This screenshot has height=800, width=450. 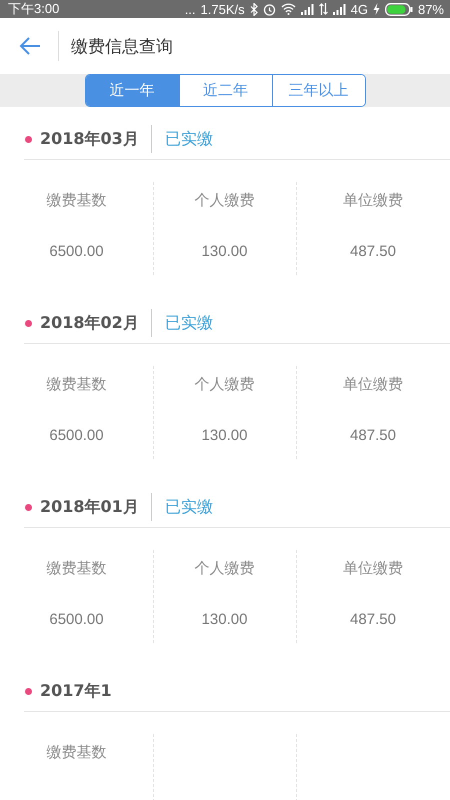 What do you see at coordinates (269, 9) in the screenshot?
I see `alarm-icon` at bounding box center [269, 9].